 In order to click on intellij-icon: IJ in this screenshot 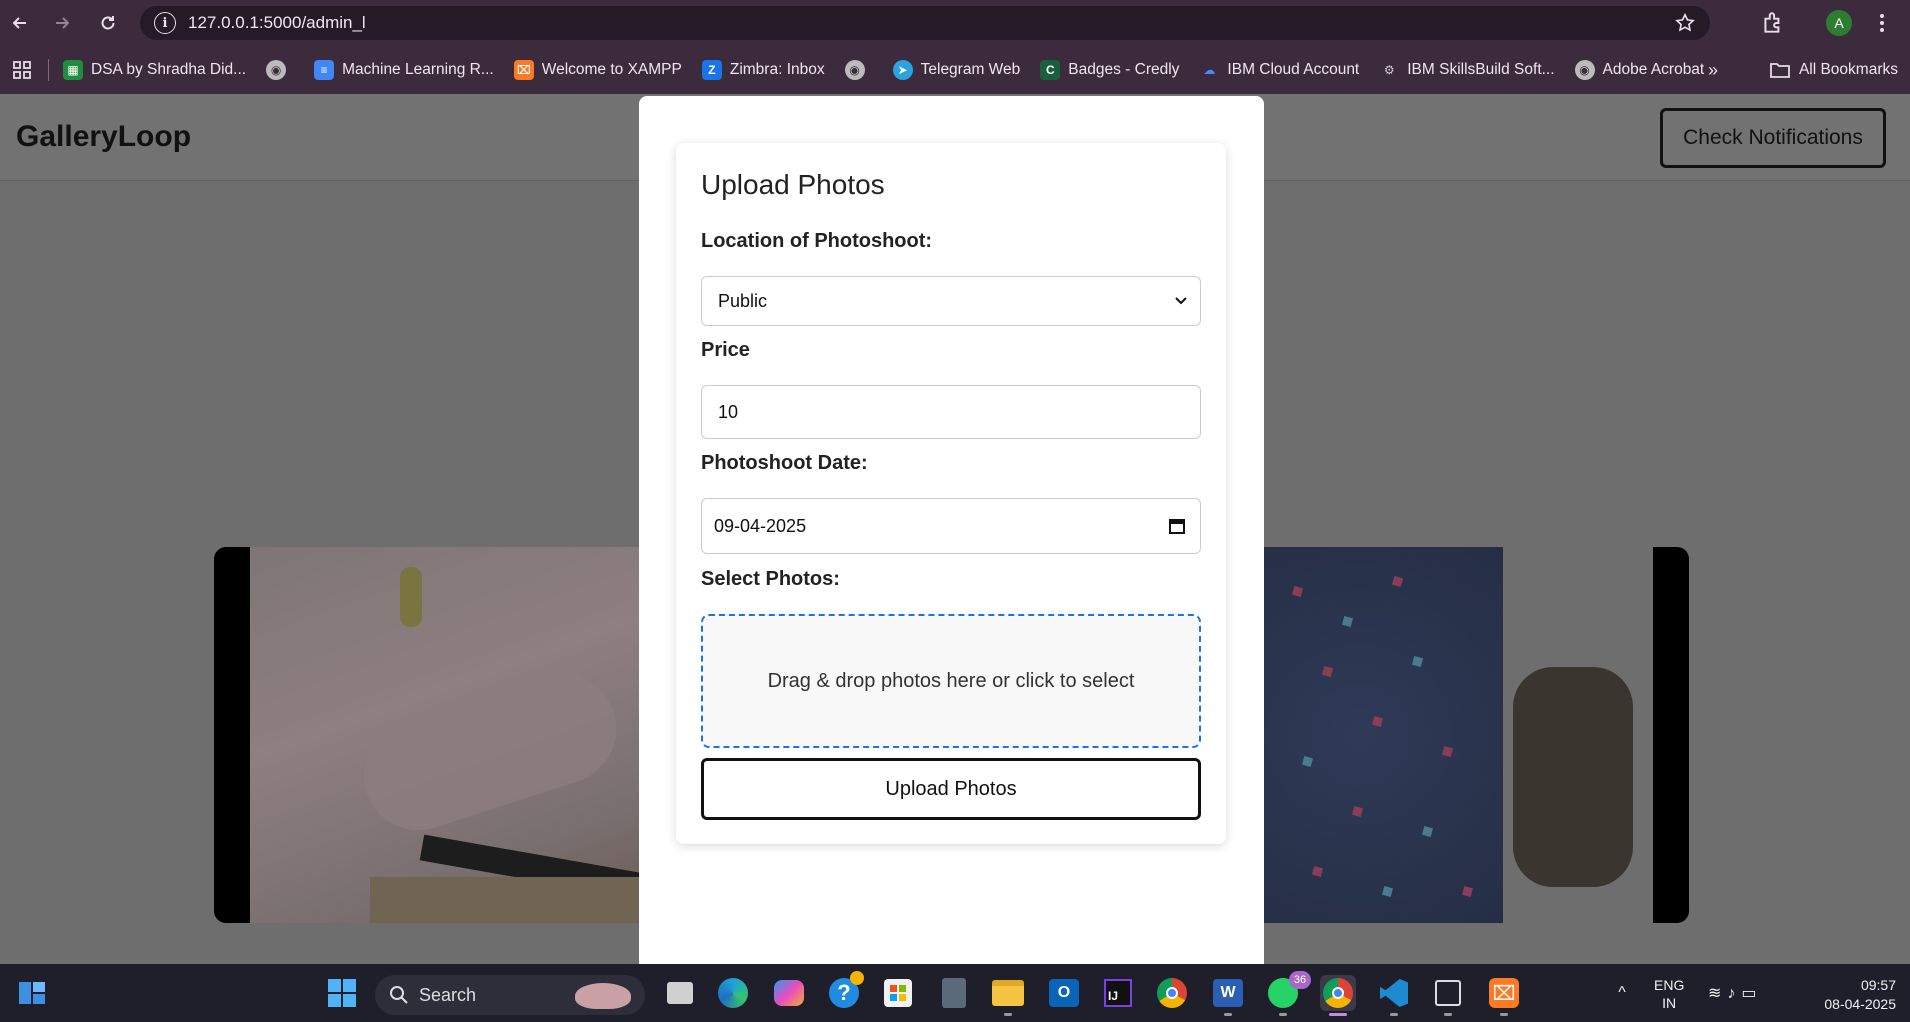, I will do `click(1118, 993)`.